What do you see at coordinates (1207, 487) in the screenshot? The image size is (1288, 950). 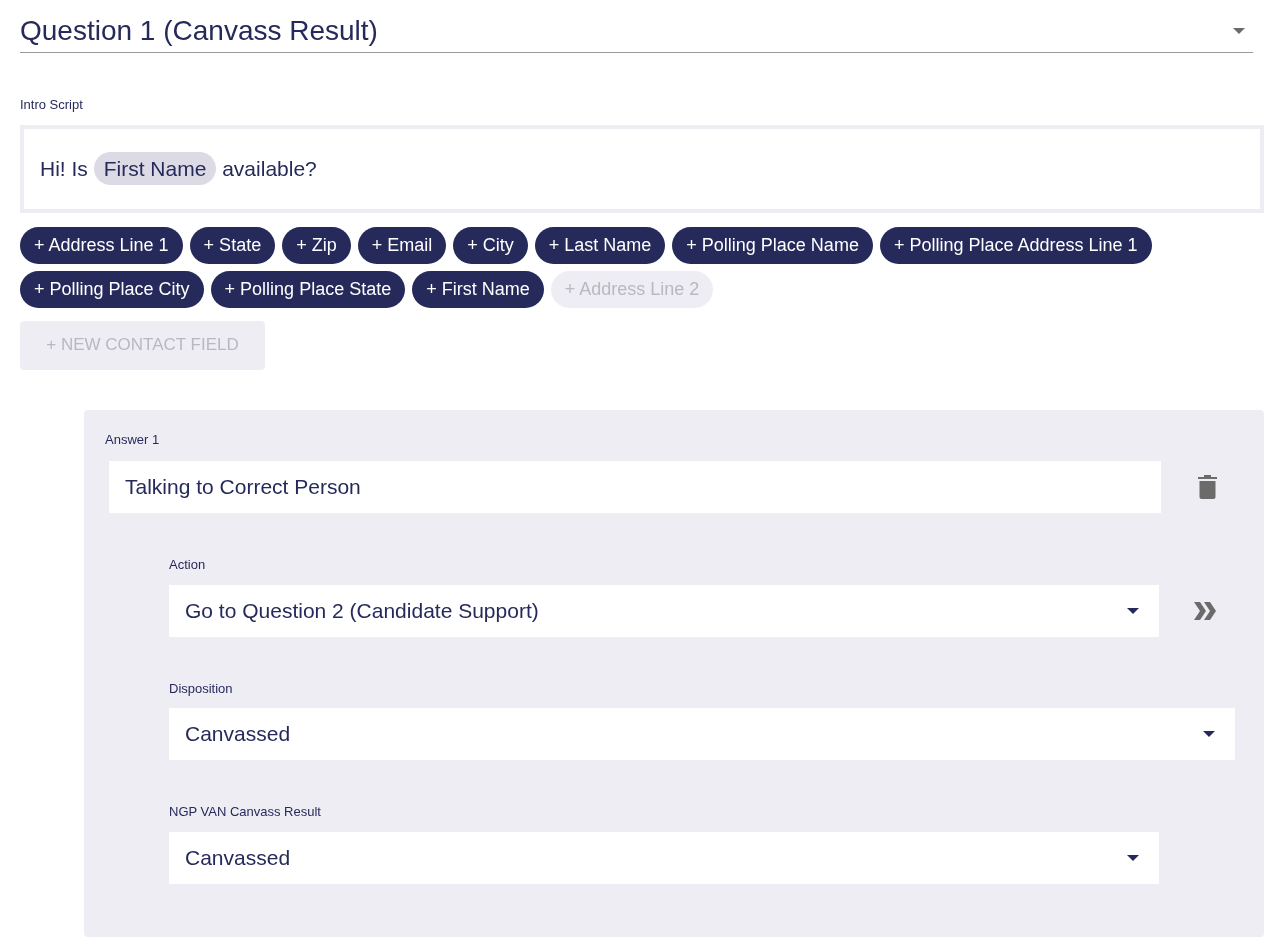 I see `trash-icon` at bounding box center [1207, 487].